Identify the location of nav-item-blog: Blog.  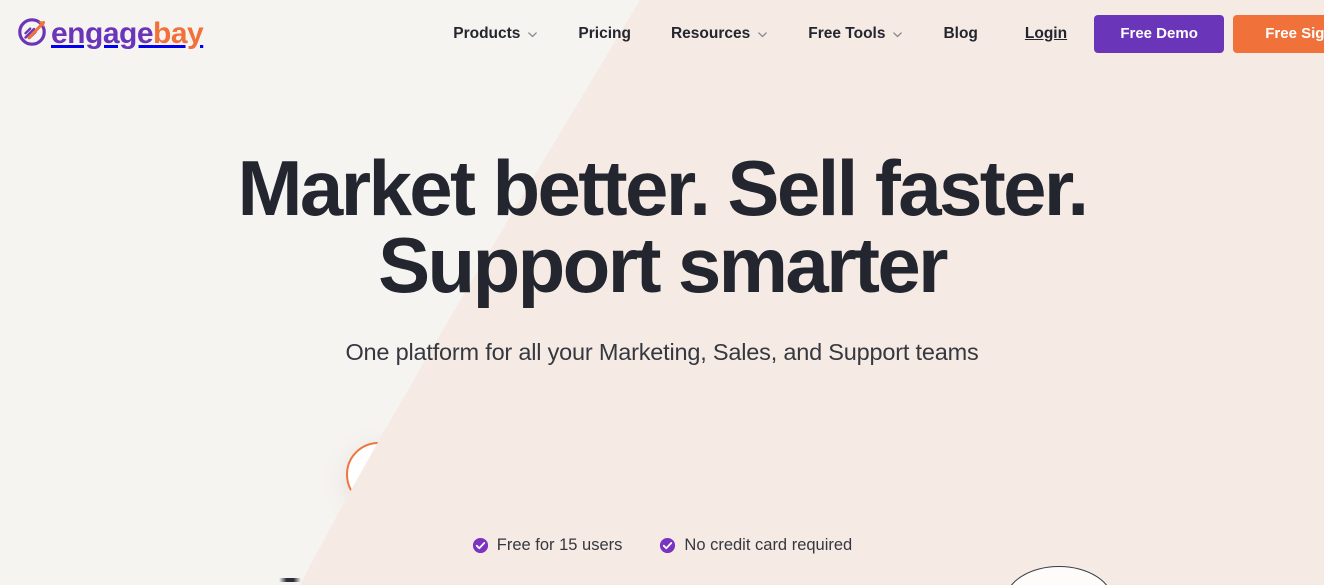
(960, 34).